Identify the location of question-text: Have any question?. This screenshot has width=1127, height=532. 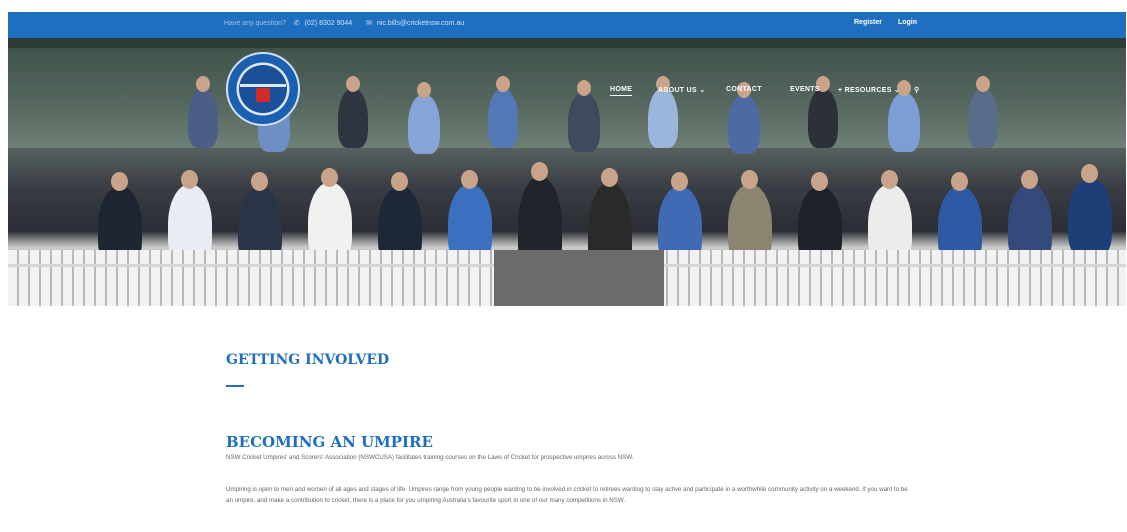
(255, 23).